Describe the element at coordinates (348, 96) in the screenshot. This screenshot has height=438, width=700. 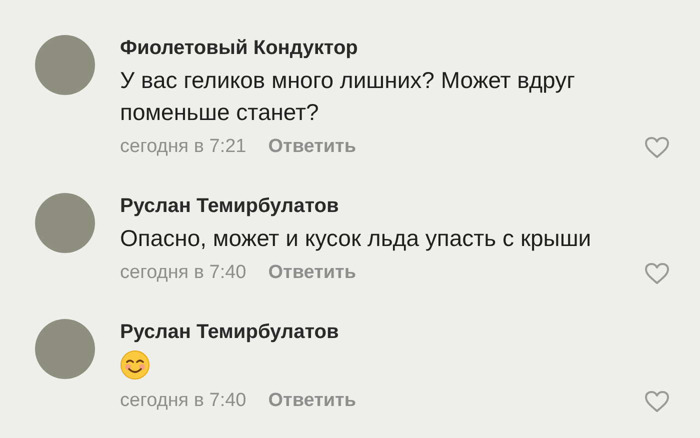
I see `comment-text: У вас геликов много лишних? Может вдруг поменьше станет?` at that location.